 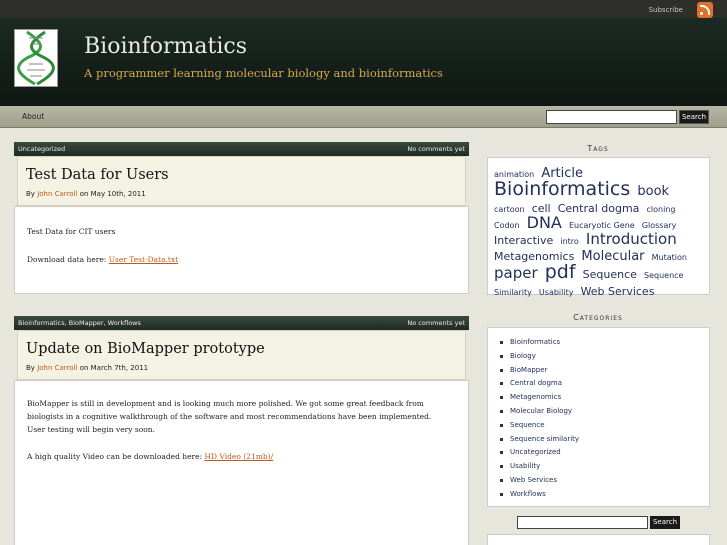 I want to click on post-categories: Uncategorized, so click(x=41, y=149).